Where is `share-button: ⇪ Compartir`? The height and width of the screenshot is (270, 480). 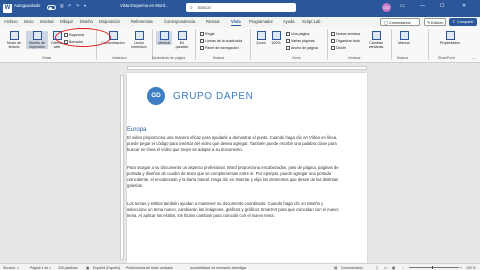
share-button: ⇪ Compartir is located at coordinates (463, 22).